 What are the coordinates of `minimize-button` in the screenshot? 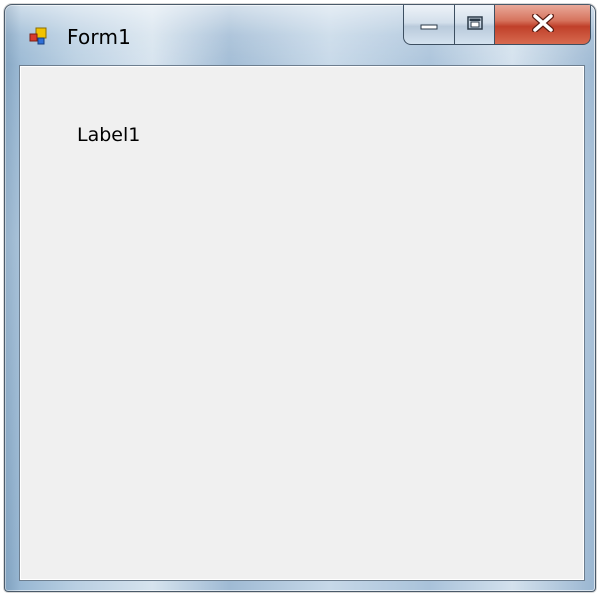 It's located at (429, 25).